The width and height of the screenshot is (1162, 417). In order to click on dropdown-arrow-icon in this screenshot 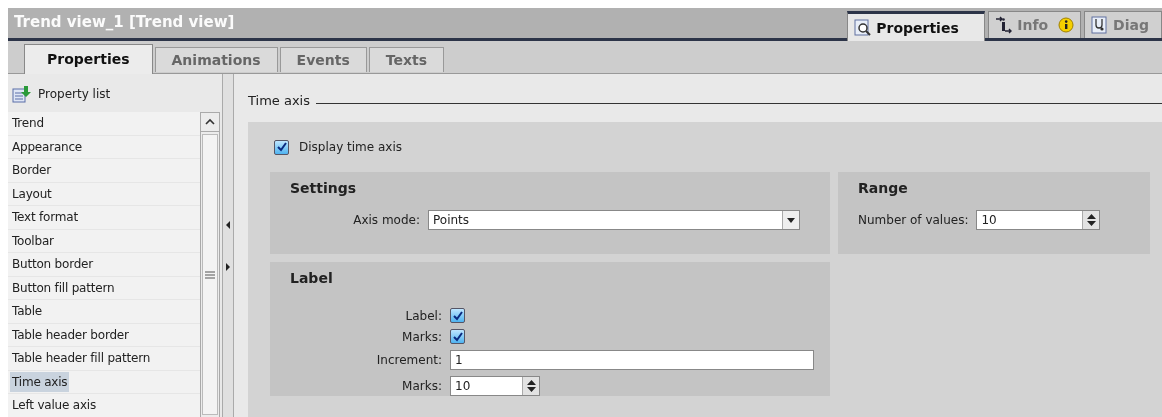, I will do `click(791, 220)`.